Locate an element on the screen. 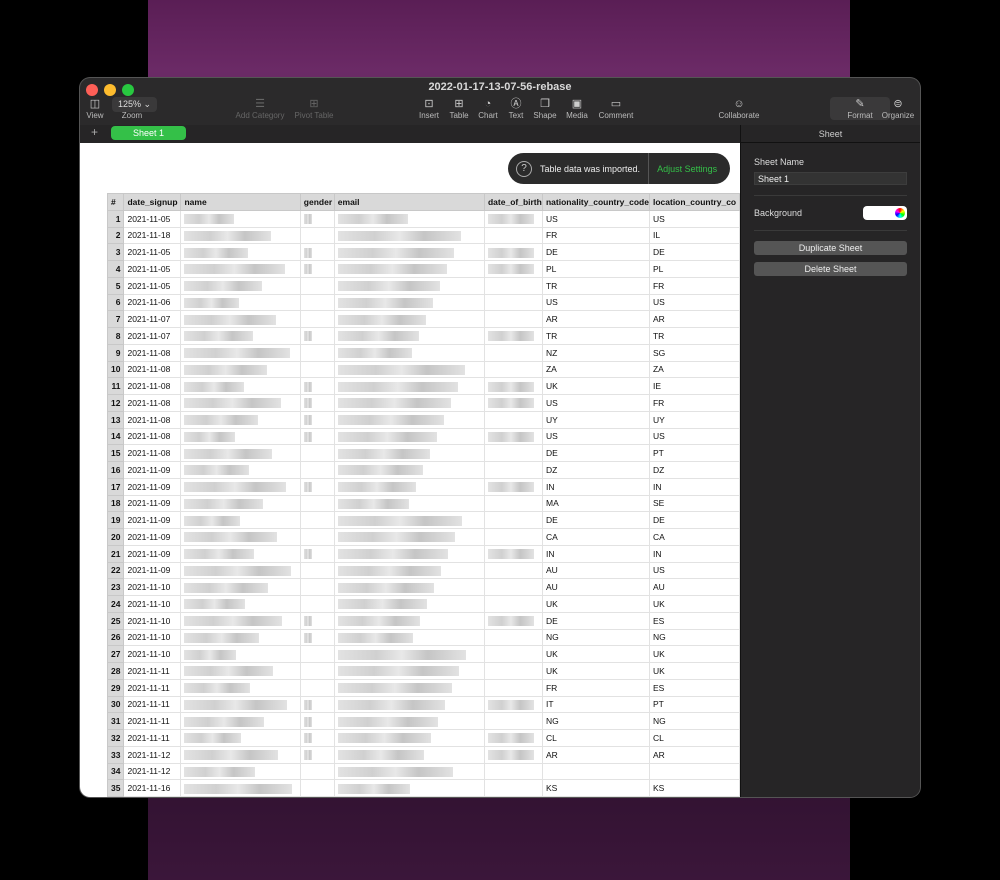 The width and height of the screenshot is (1000, 880). color-wheel-icon is located at coordinates (900, 213).